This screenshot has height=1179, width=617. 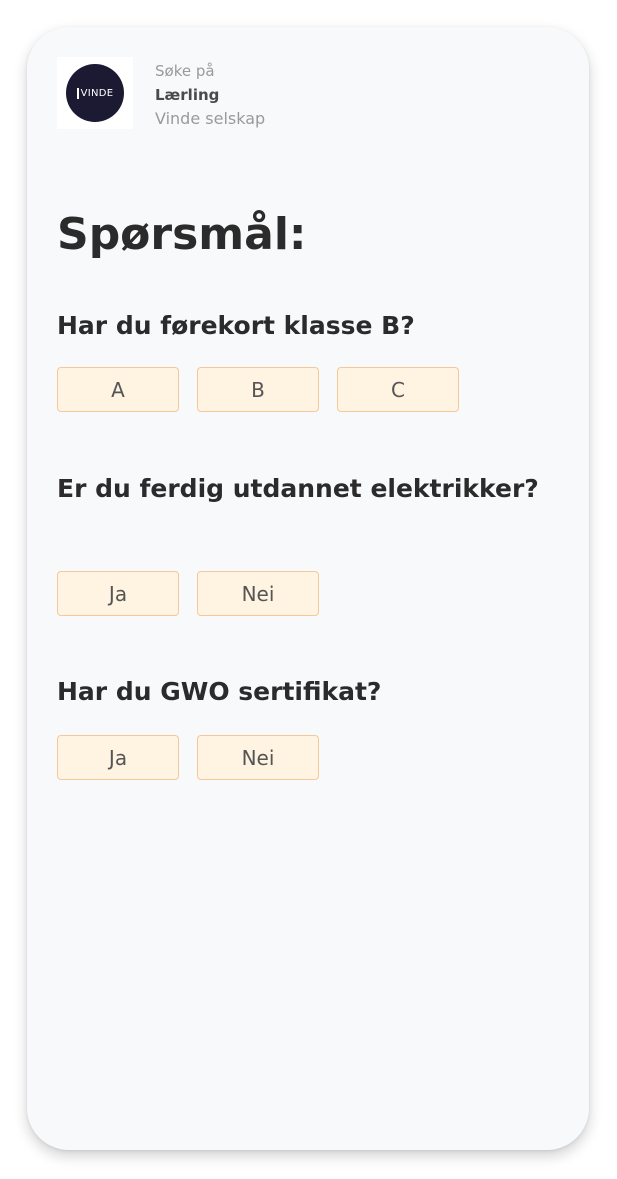 I want to click on logo-bar-icon, so click(x=77, y=93).